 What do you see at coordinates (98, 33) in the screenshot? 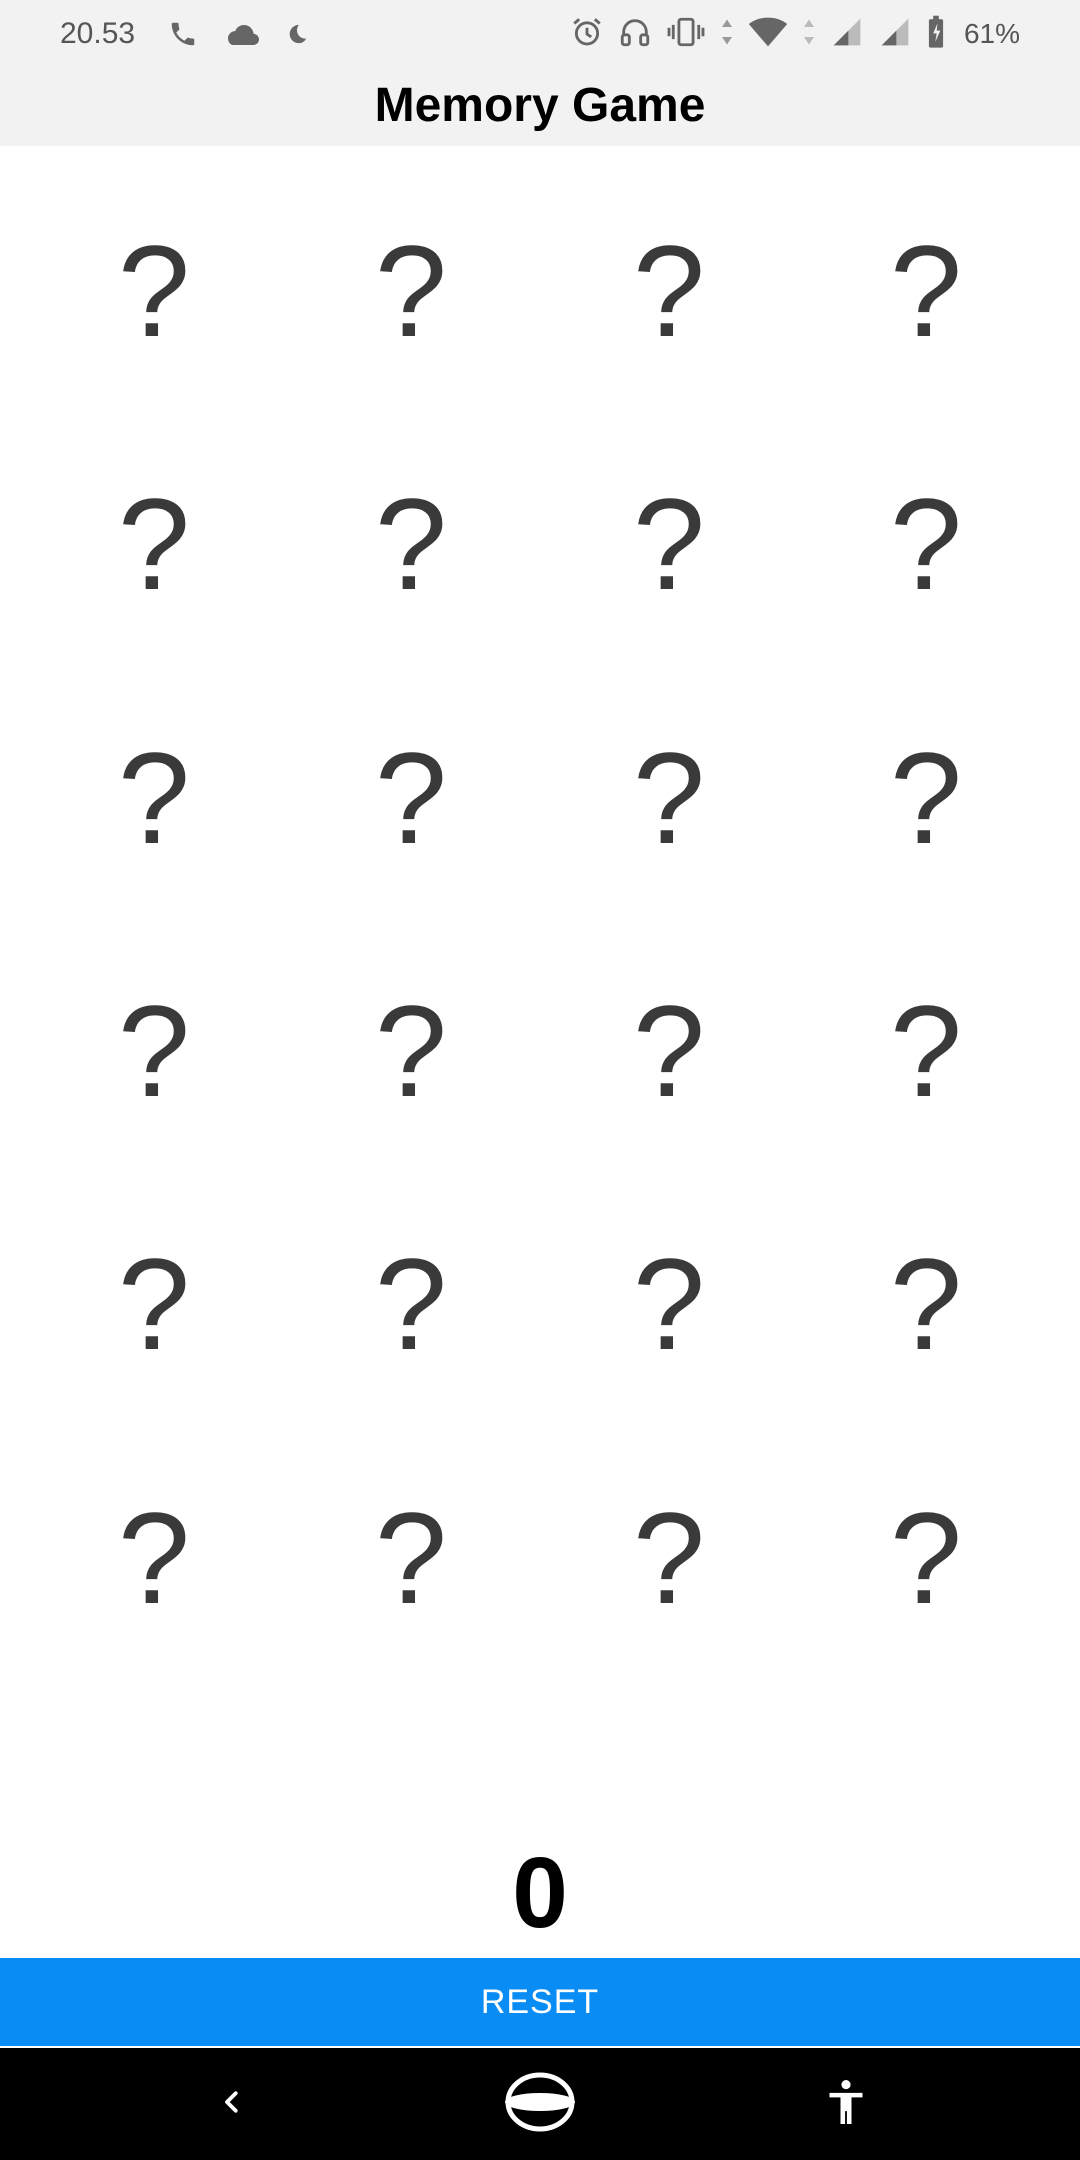
I see `status-time: 20.53` at bounding box center [98, 33].